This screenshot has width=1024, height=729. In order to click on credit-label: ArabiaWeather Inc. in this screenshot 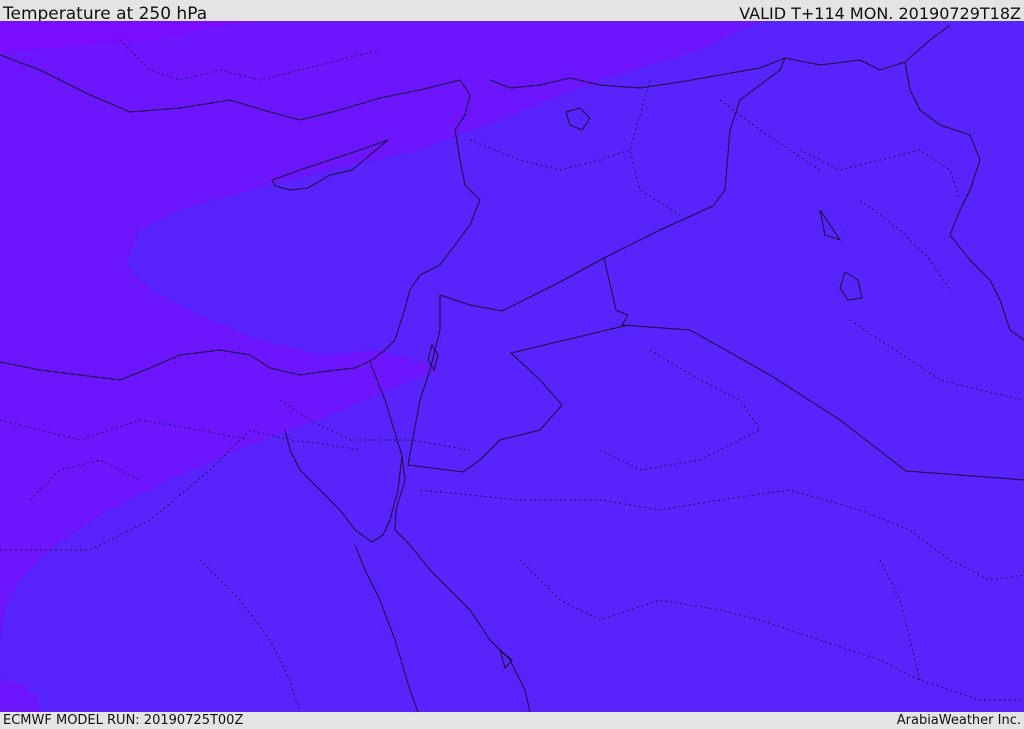, I will do `click(958, 720)`.